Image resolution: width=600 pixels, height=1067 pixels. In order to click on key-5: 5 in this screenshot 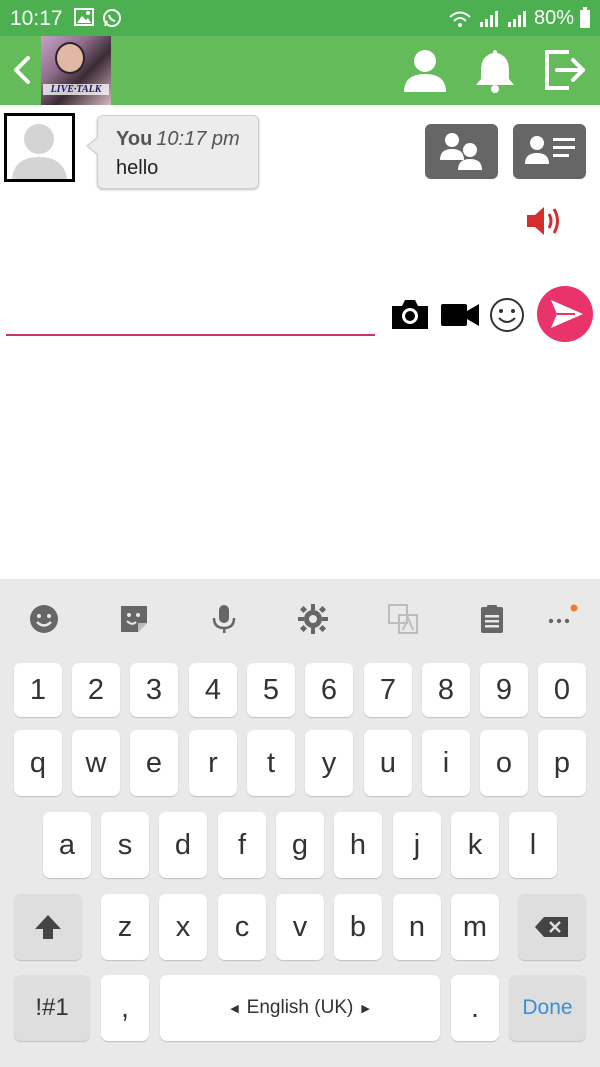, I will do `click(271, 690)`.